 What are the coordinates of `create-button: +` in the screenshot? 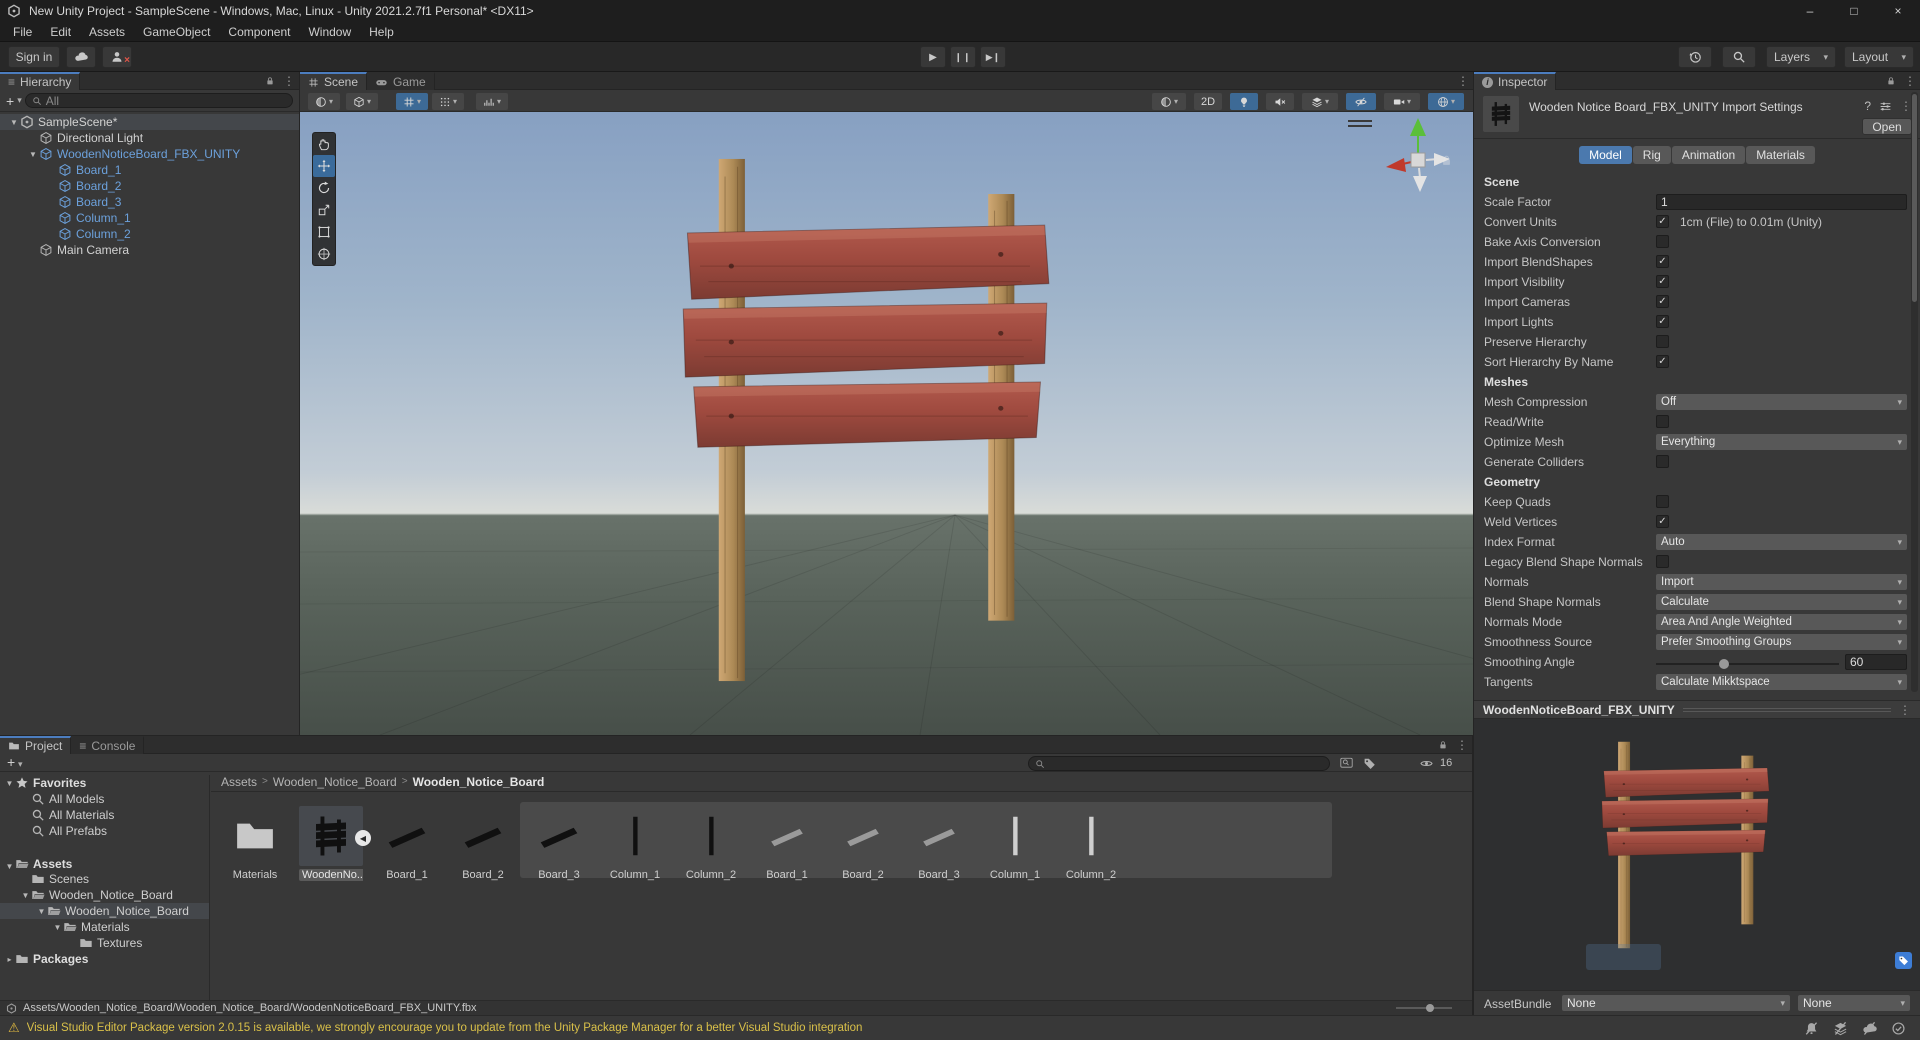 It's located at (10, 101).